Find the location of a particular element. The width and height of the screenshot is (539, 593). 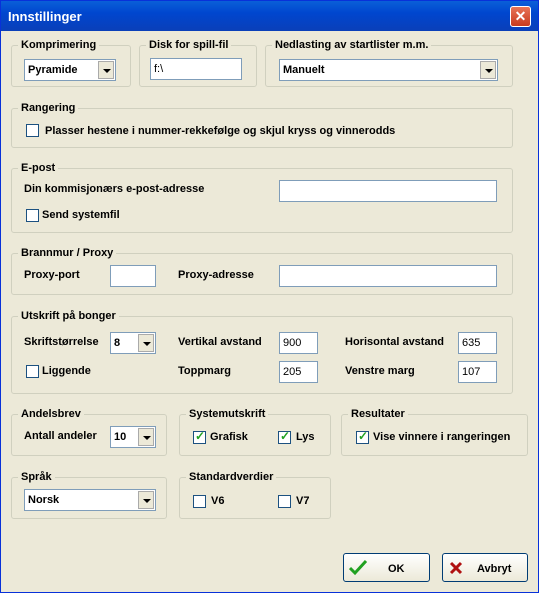

venstre-marg-label: Venstre marg is located at coordinates (380, 371).